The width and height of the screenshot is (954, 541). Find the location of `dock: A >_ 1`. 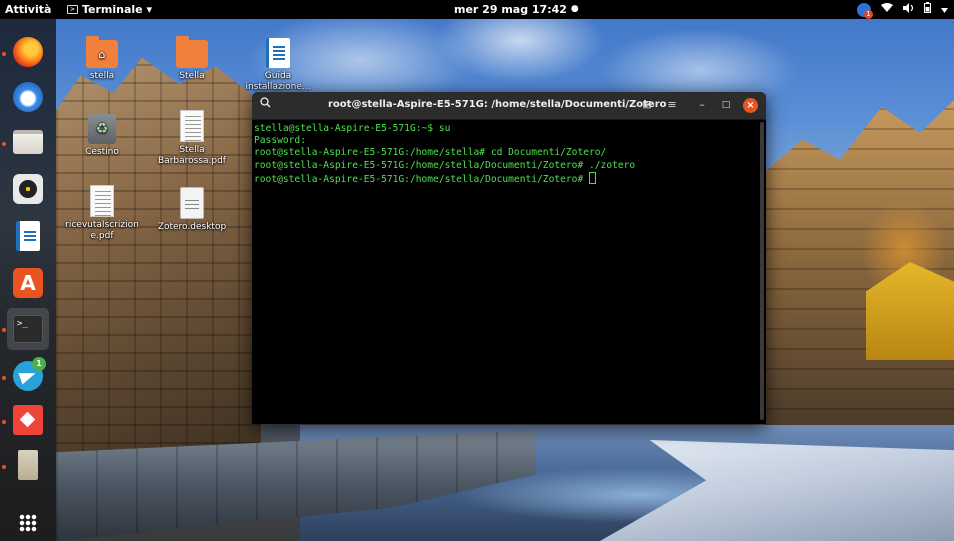

dock: A >_ 1 is located at coordinates (28, 280).